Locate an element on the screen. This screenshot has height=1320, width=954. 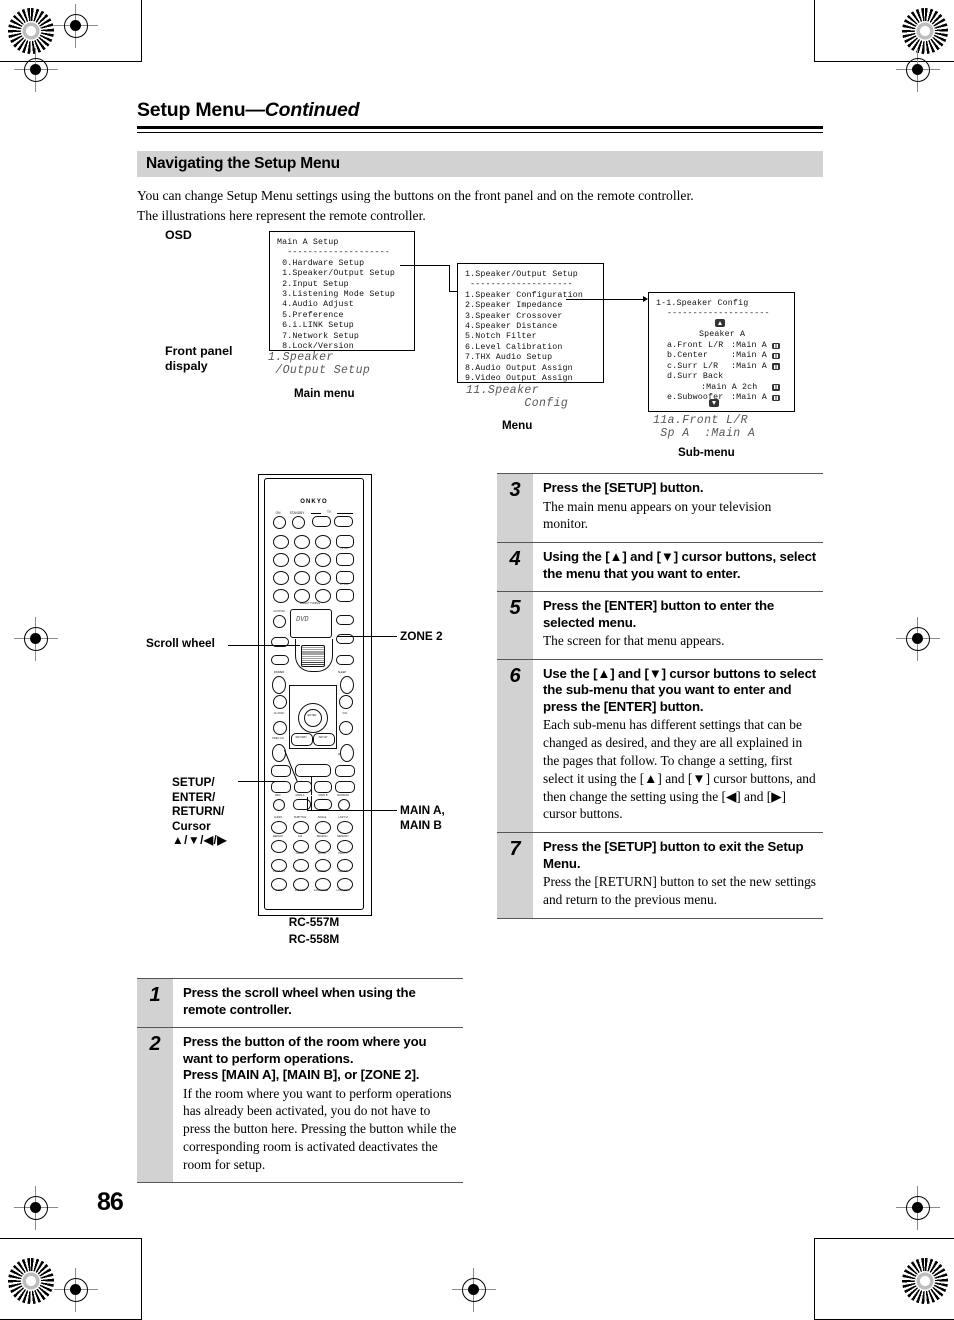
section-heading-text: Navigating the Setup Menu is located at coordinates (243, 163).